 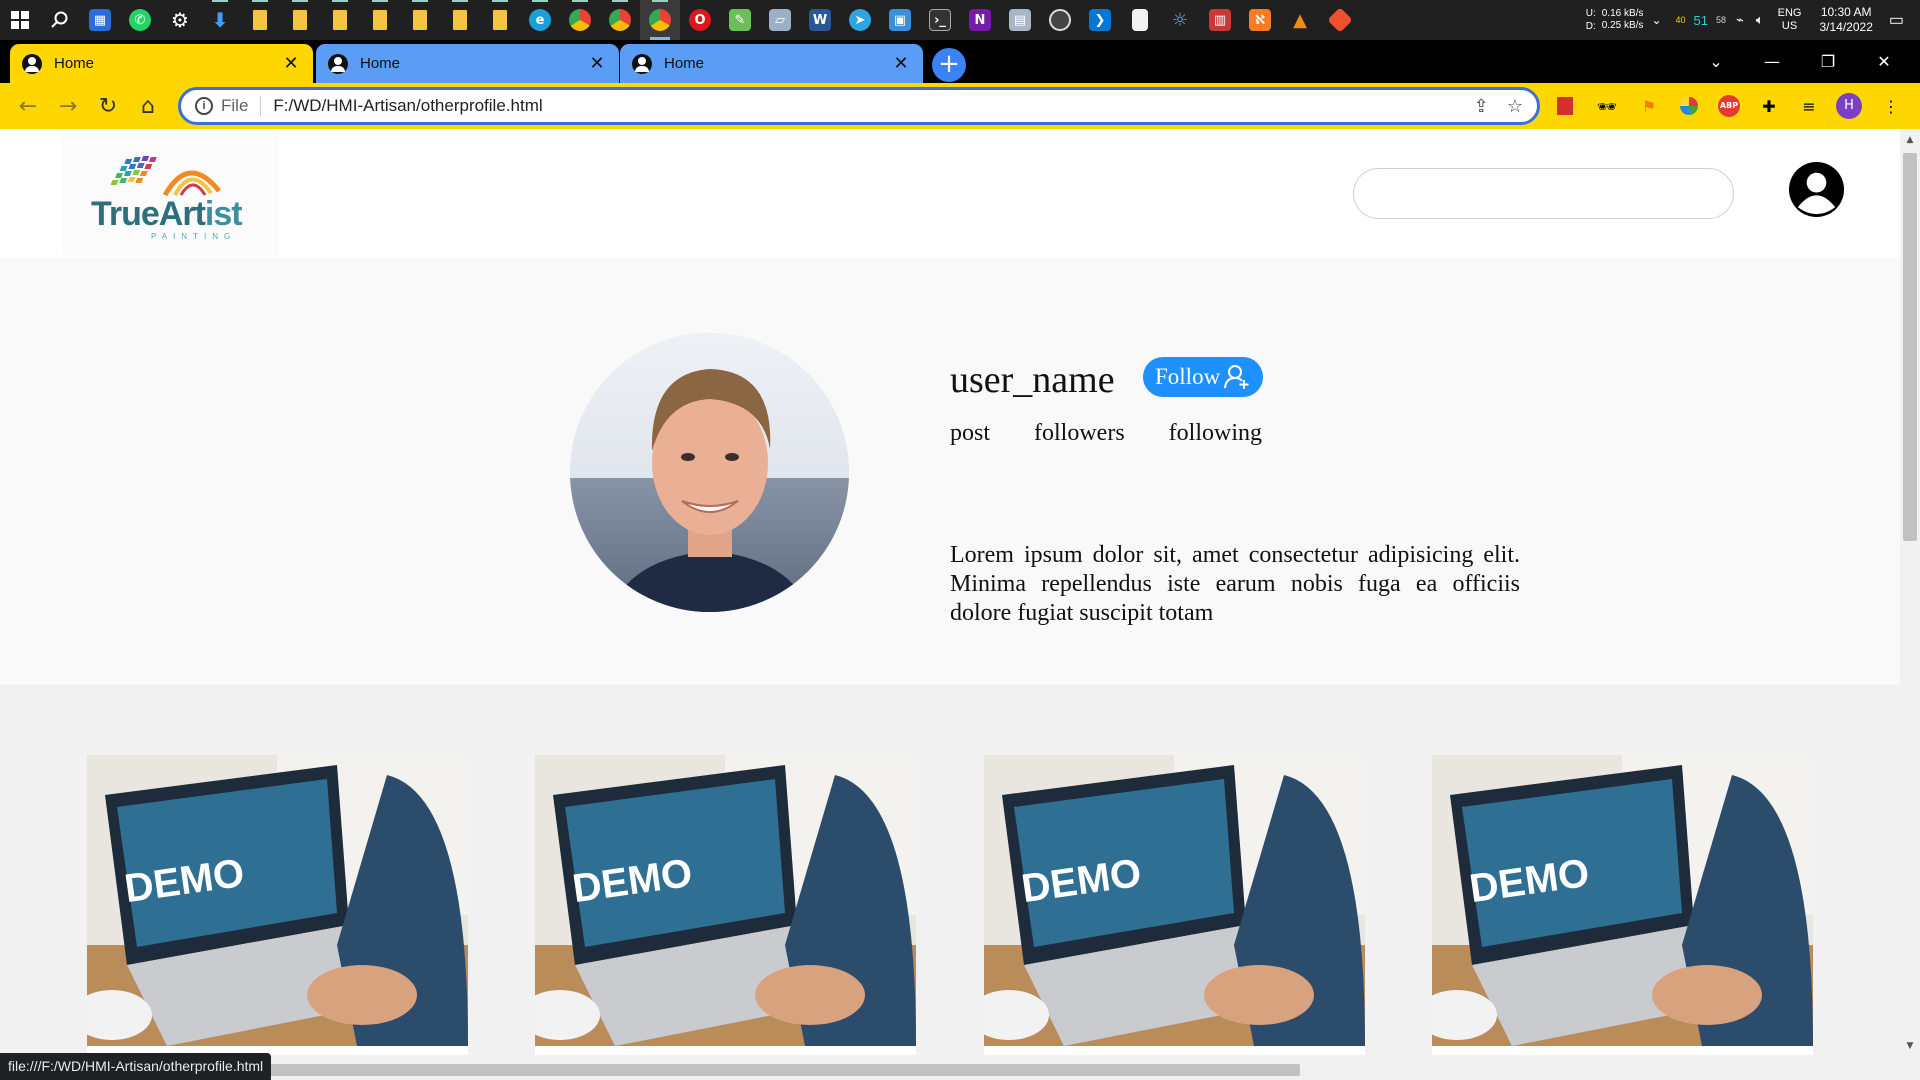 What do you see at coordinates (1515, 106) in the screenshot?
I see `bookmark-star-icon: ☆` at bounding box center [1515, 106].